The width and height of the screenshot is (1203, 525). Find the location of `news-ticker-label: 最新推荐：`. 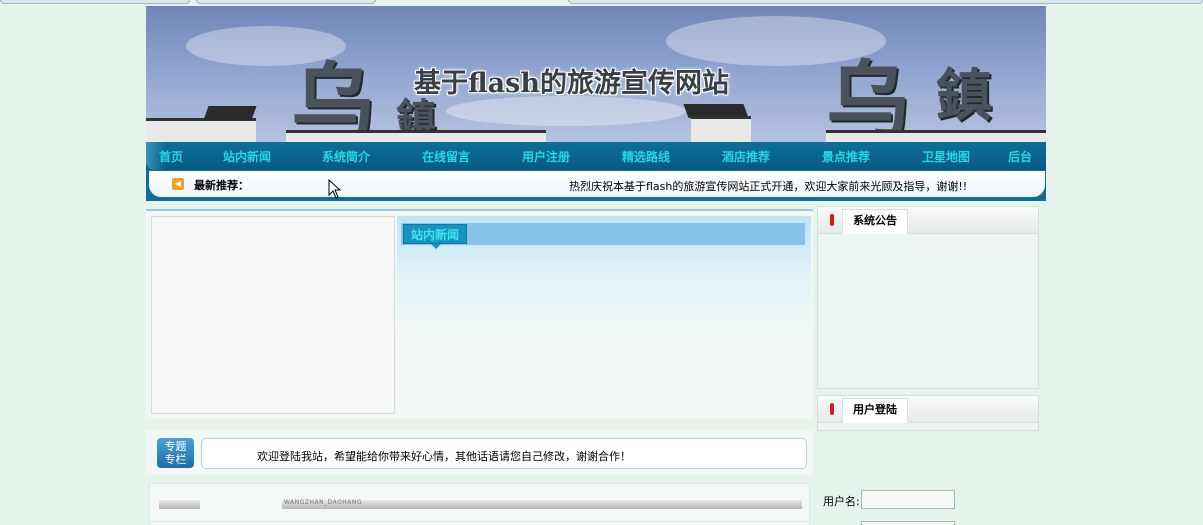

news-ticker-label: 最新推荐： is located at coordinates (221, 185).